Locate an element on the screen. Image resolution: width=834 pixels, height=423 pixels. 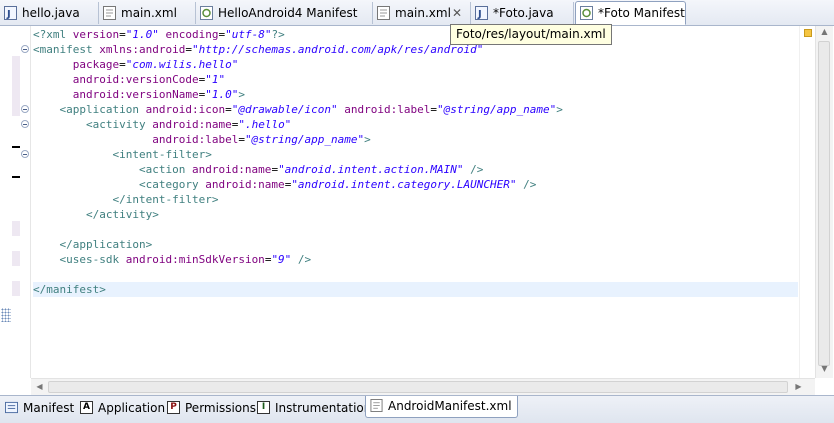
page-tab-permissions: P Permissions is located at coordinates (212, 408).